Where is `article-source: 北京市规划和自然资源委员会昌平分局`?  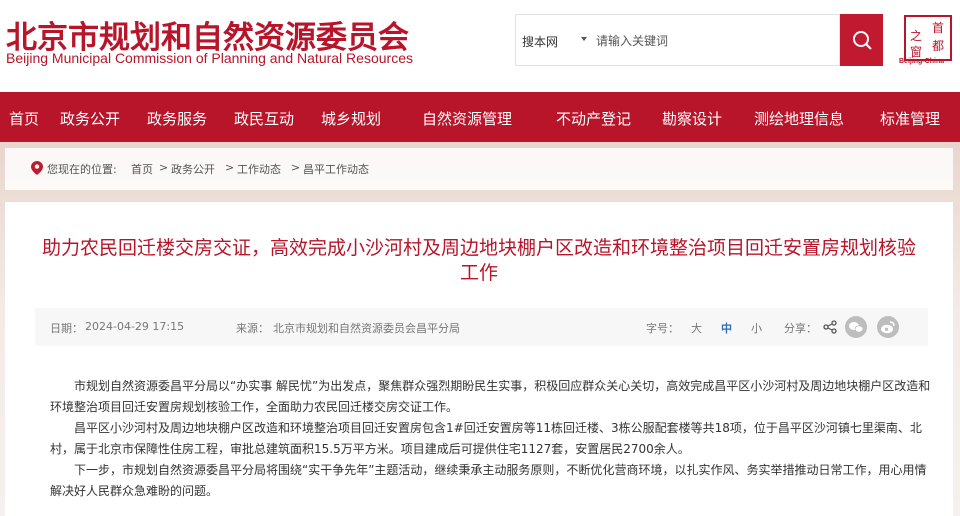
article-source: 北京市规划和自然资源委员会昌平分局 is located at coordinates (366, 328).